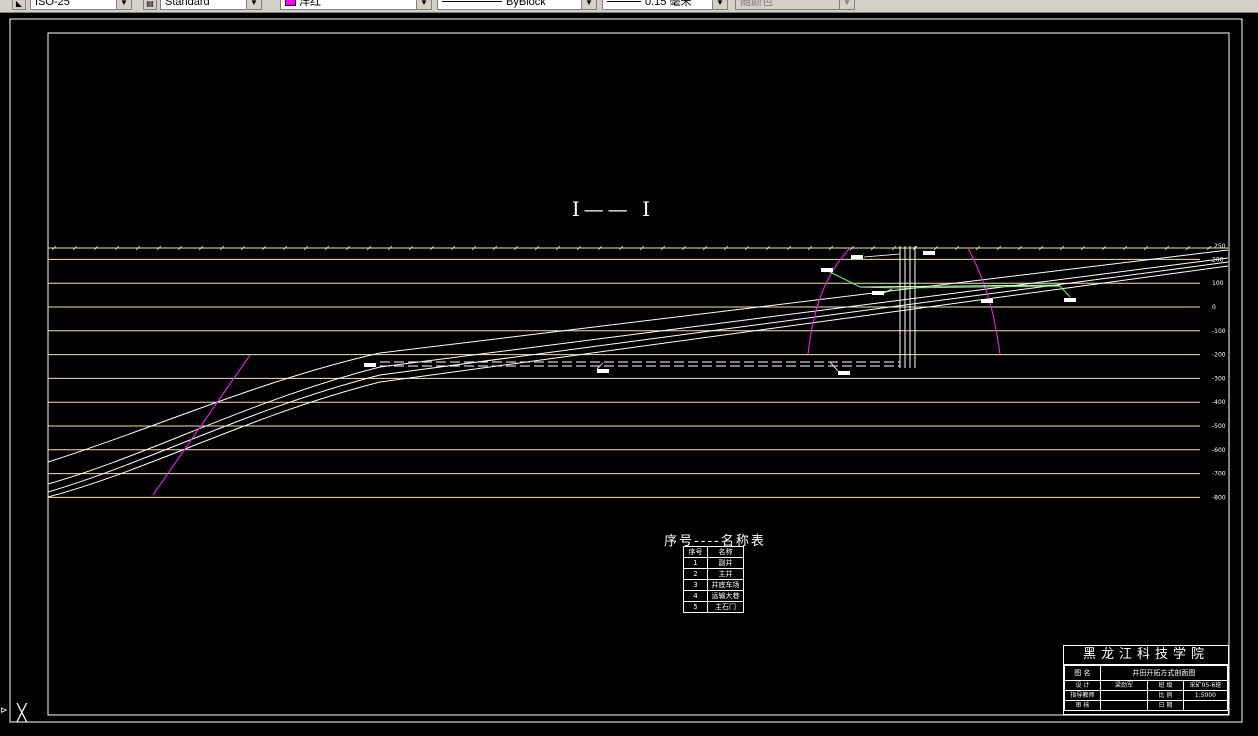  What do you see at coordinates (695, 563) in the screenshot?
I see `table-cell: 1` at bounding box center [695, 563].